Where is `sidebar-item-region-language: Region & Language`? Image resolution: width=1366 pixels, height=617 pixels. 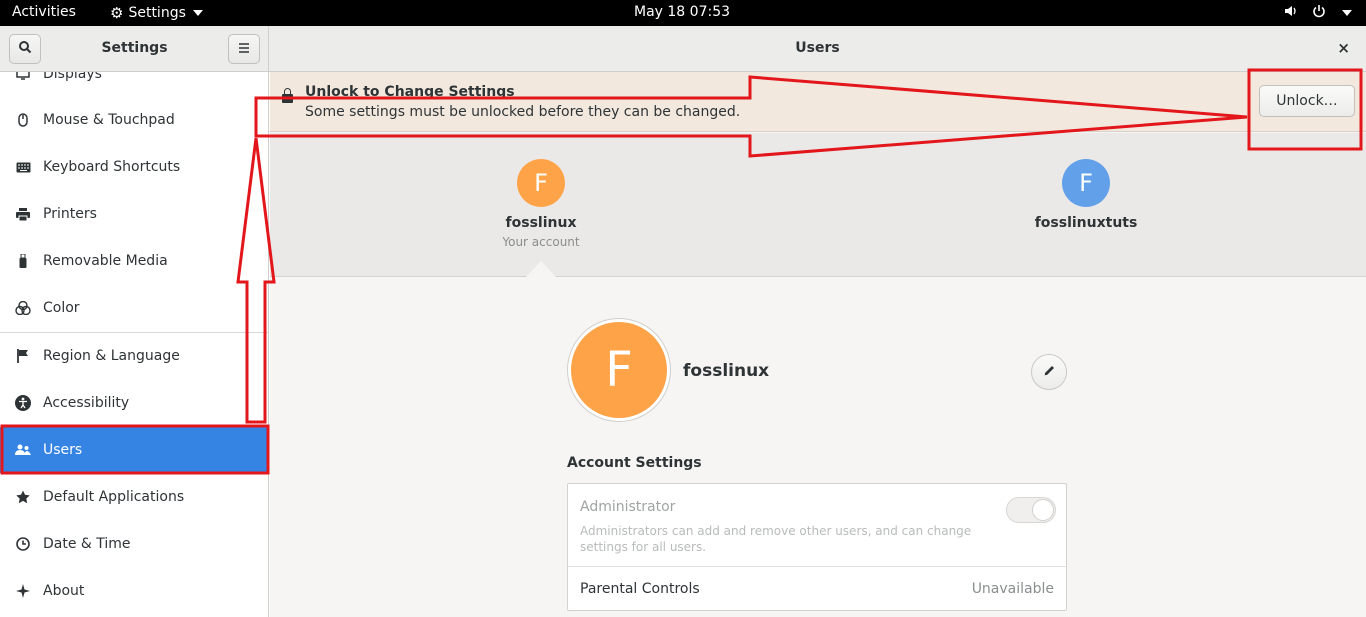
sidebar-item-region-language: Region & Language is located at coordinates (134, 356).